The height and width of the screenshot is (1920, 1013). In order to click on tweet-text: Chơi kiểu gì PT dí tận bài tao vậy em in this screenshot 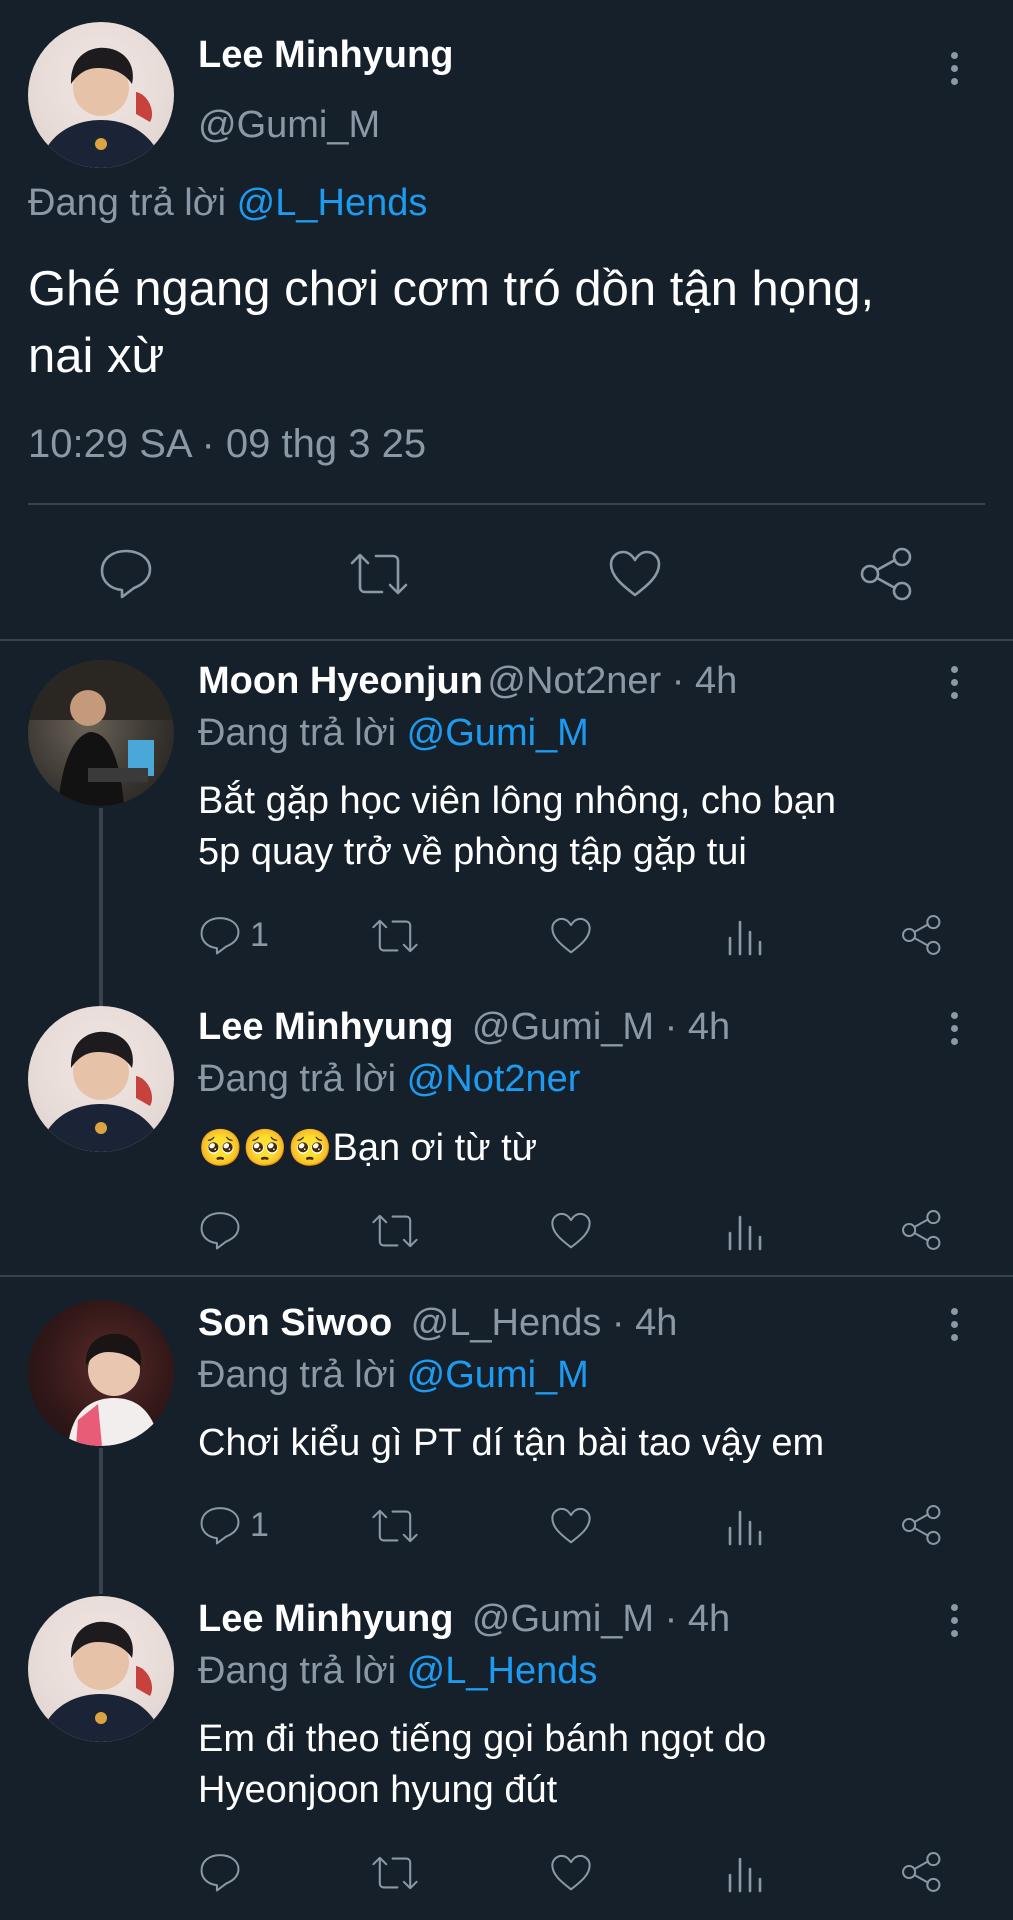, I will do `click(511, 1443)`.